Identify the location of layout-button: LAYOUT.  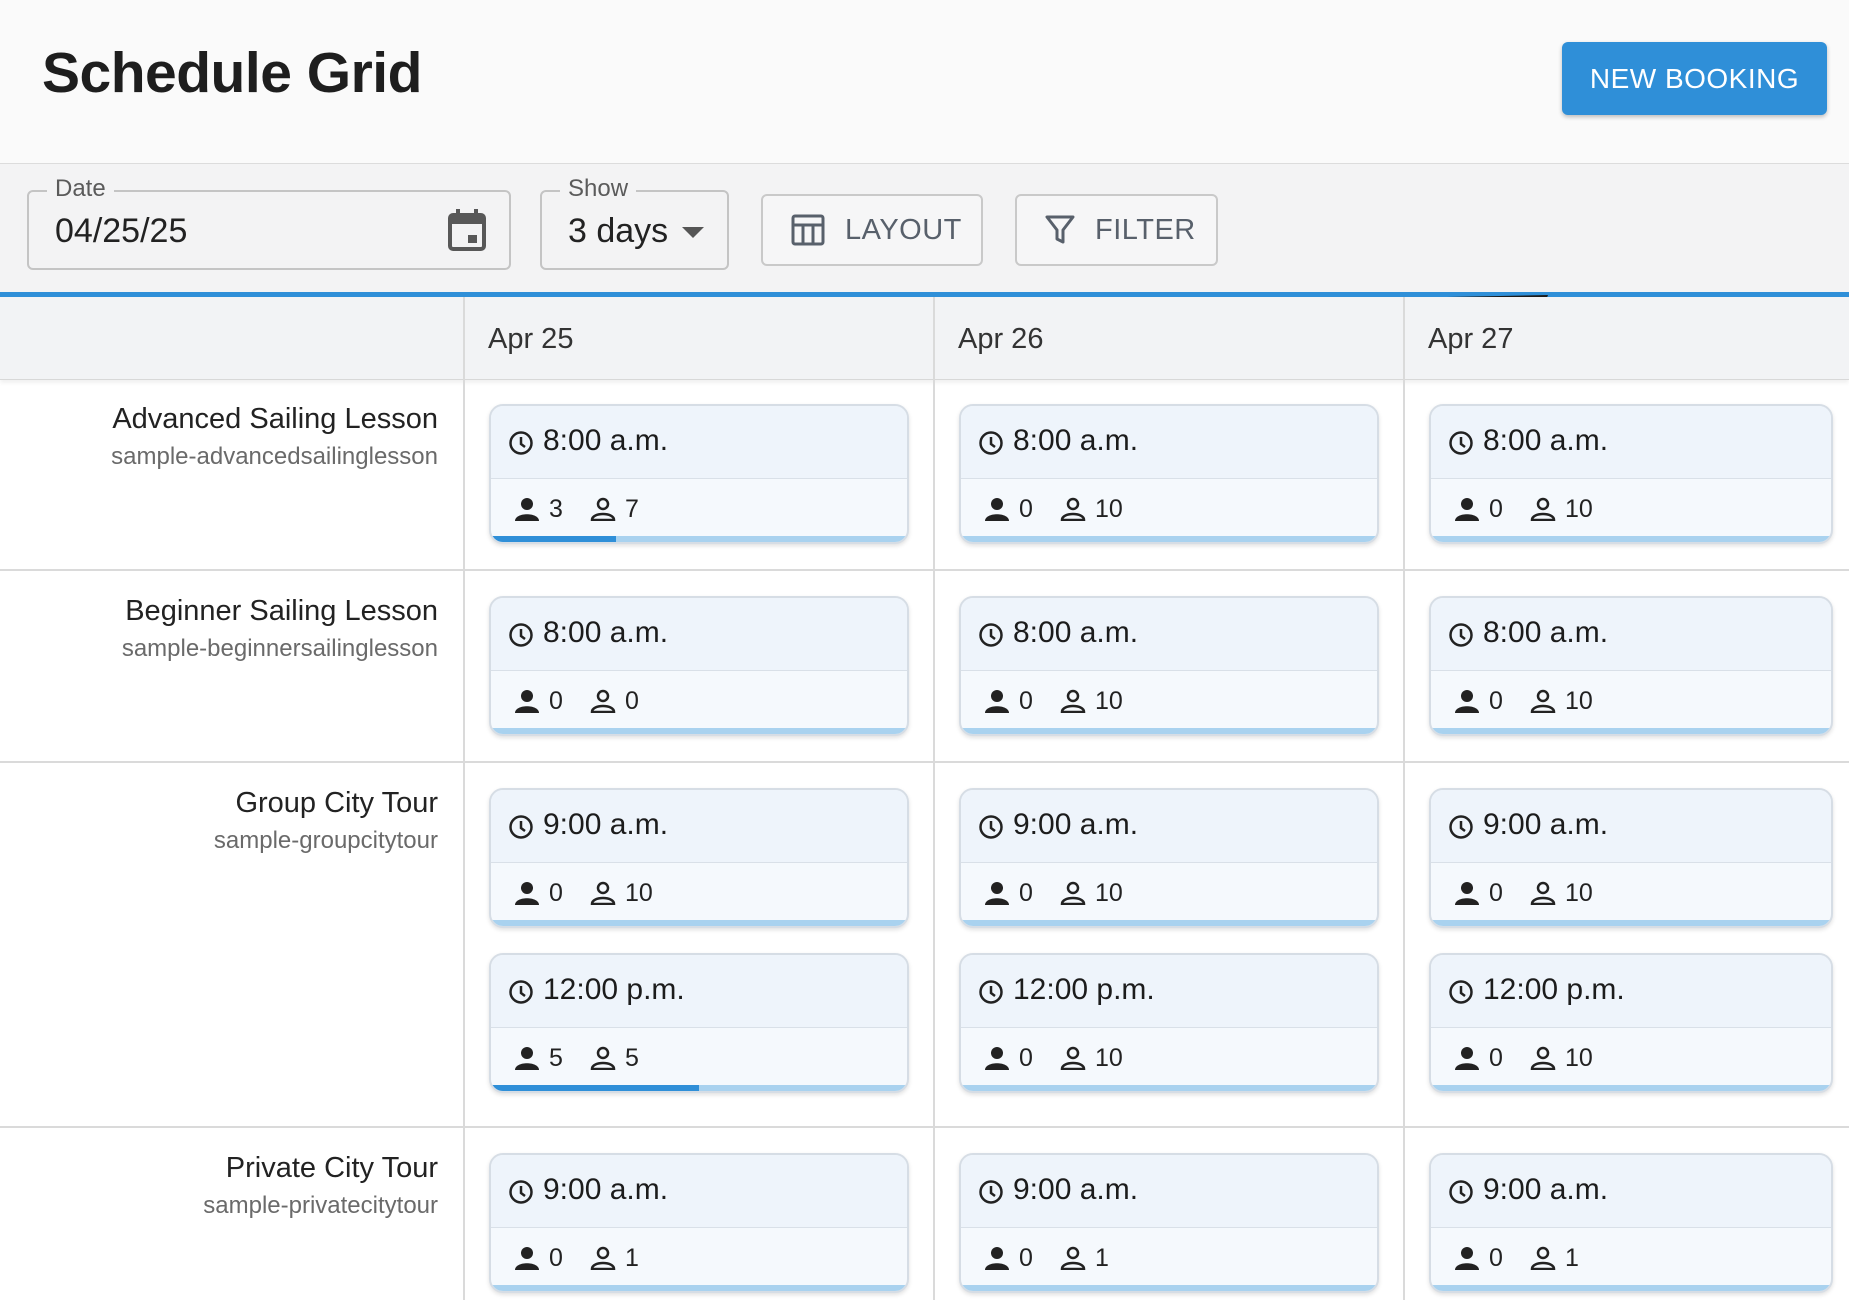
(872, 230).